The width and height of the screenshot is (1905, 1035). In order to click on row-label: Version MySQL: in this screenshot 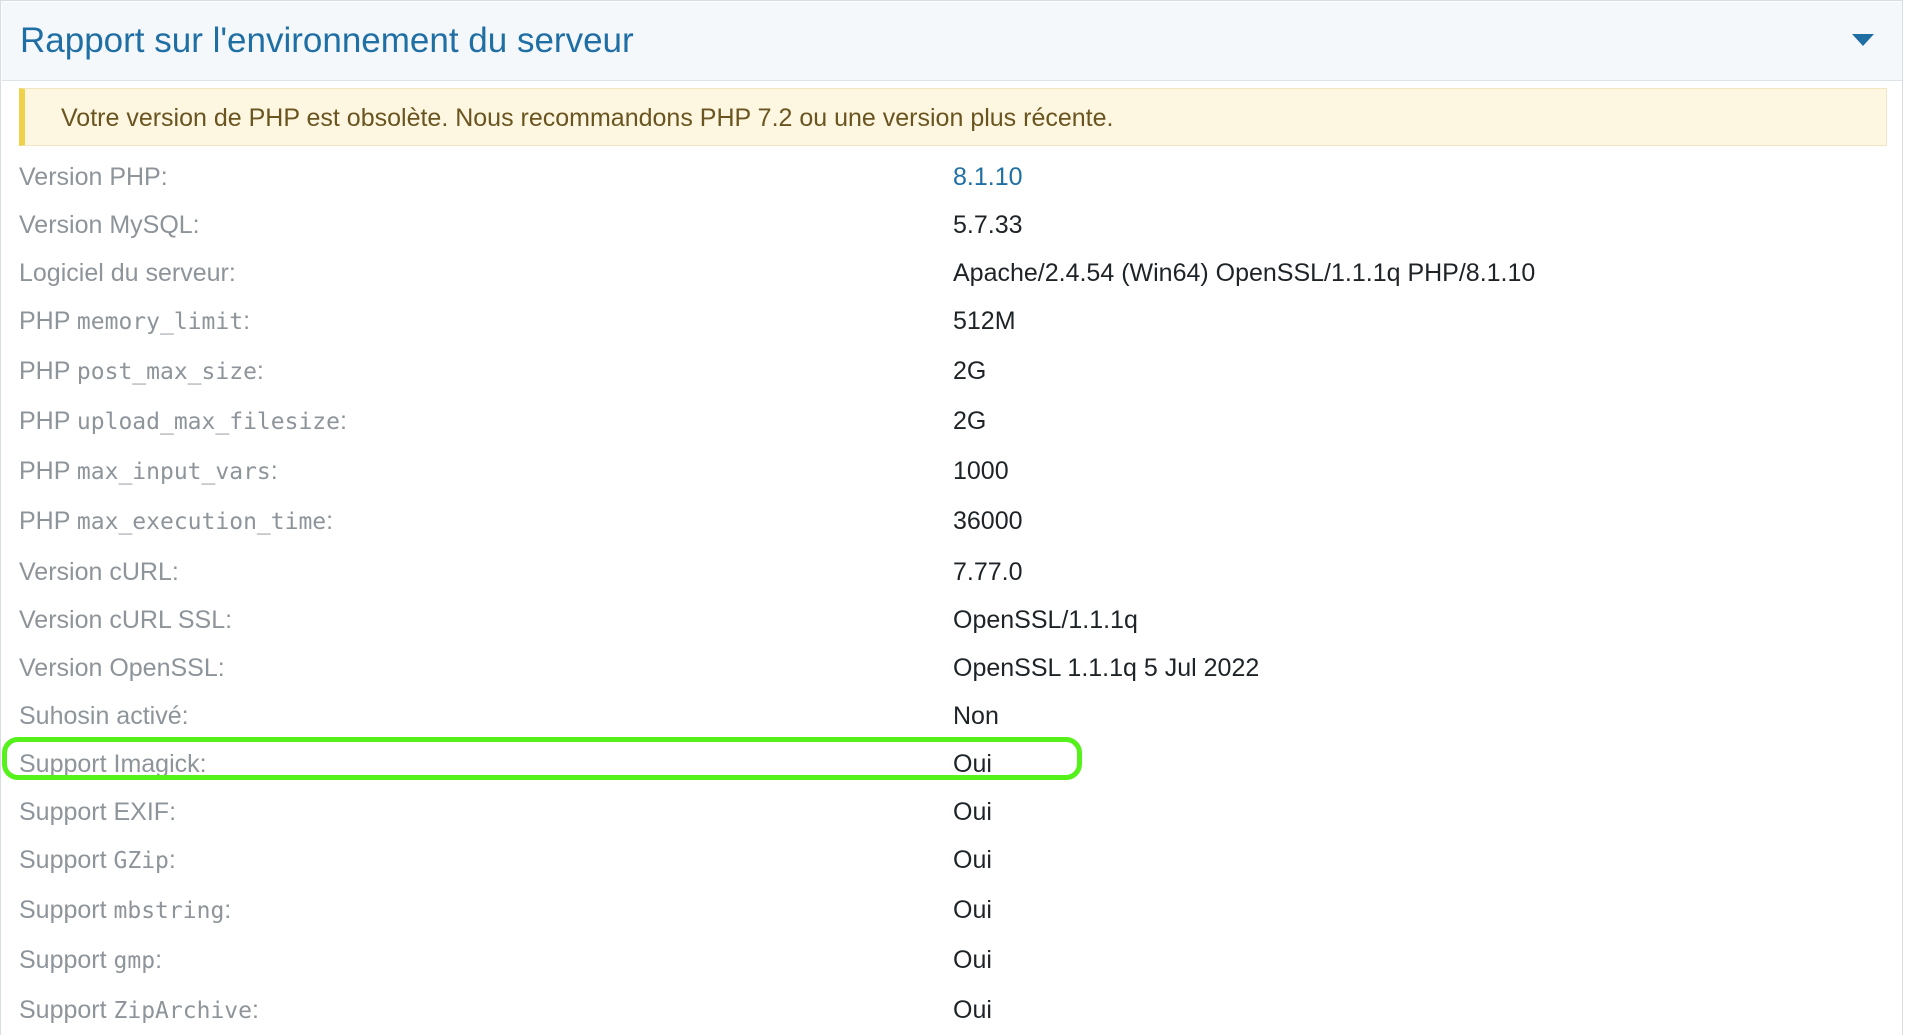, I will do `click(109, 225)`.